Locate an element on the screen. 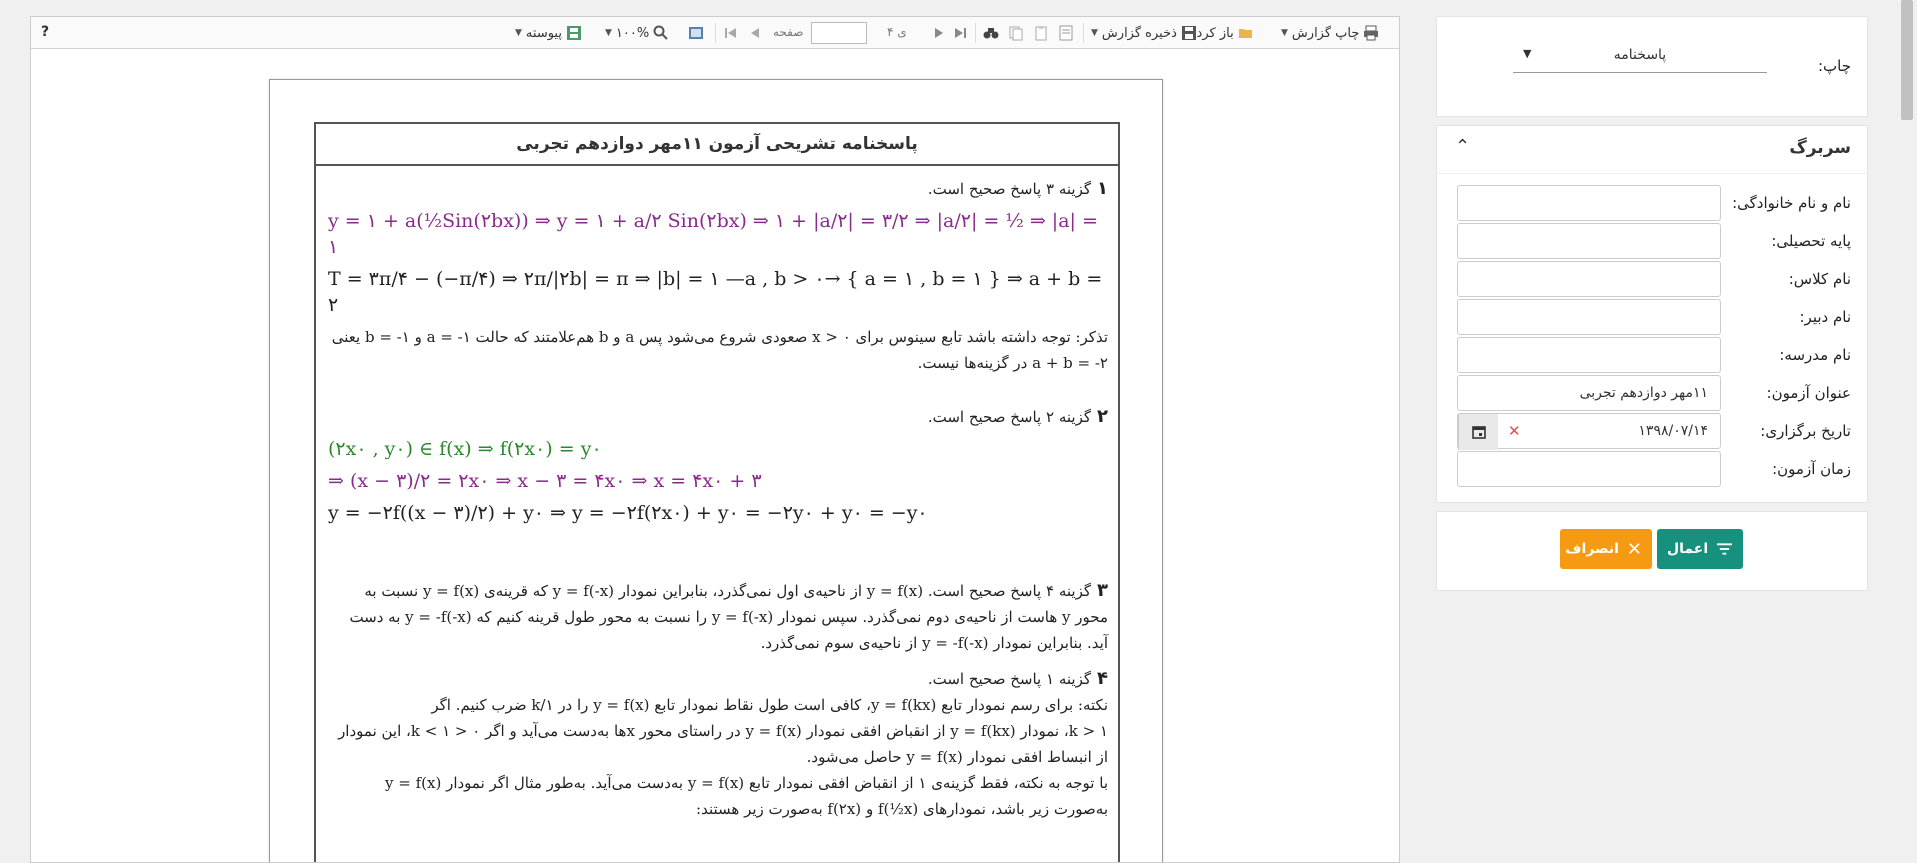  save-icon is located at coordinates (1188, 33).